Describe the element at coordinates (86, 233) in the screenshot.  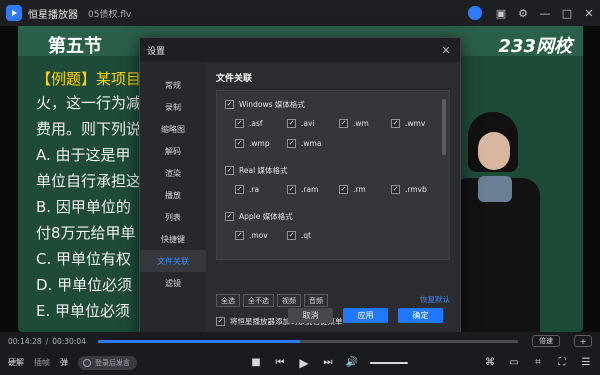
I see `lesson-line-7: 付8万元给甲单` at that location.